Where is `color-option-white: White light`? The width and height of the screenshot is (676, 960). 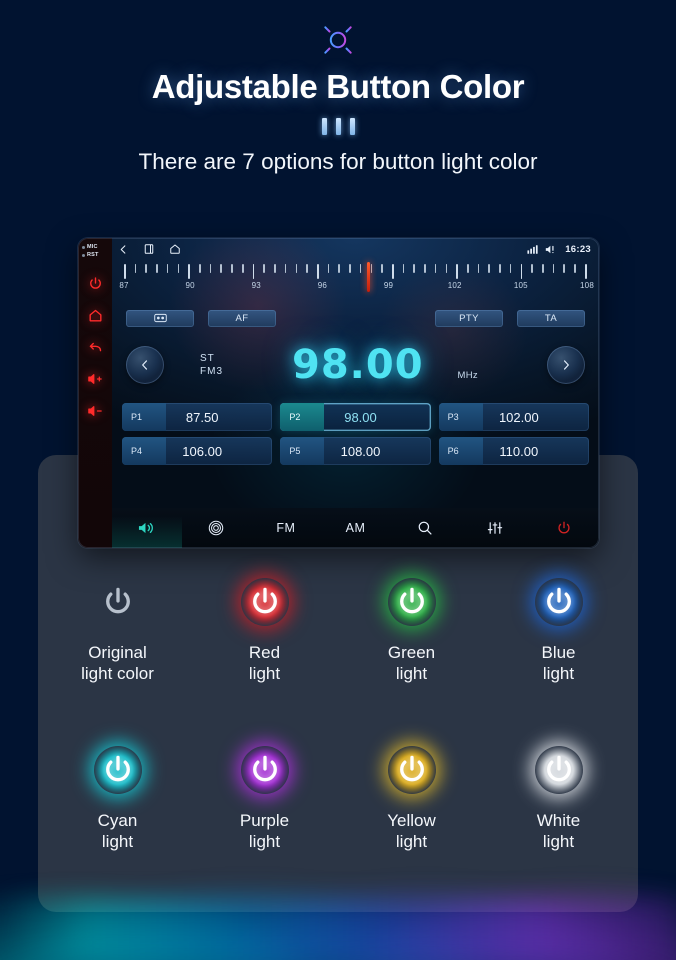 color-option-white: White light is located at coordinates (558, 799).